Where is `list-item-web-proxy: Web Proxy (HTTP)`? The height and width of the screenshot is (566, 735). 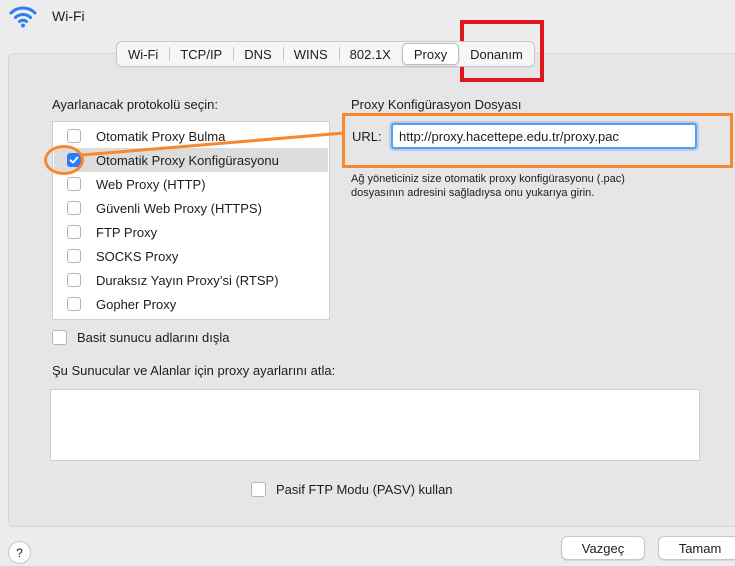
list-item-web-proxy: Web Proxy (HTTP) is located at coordinates (191, 184).